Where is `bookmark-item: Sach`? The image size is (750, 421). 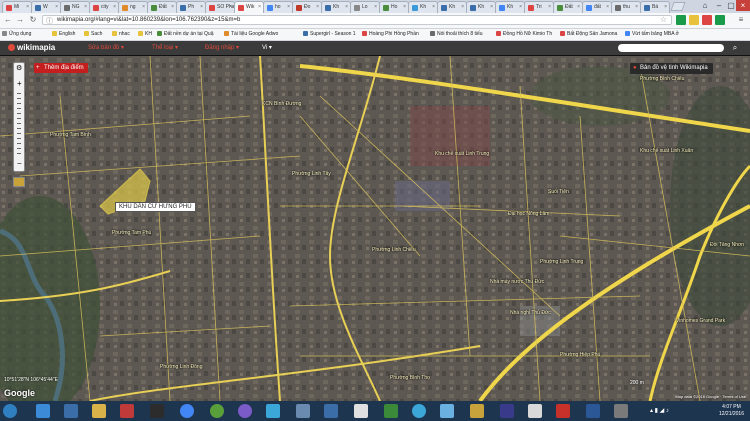 bookmark-item: Sach is located at coordinates (93, 34).